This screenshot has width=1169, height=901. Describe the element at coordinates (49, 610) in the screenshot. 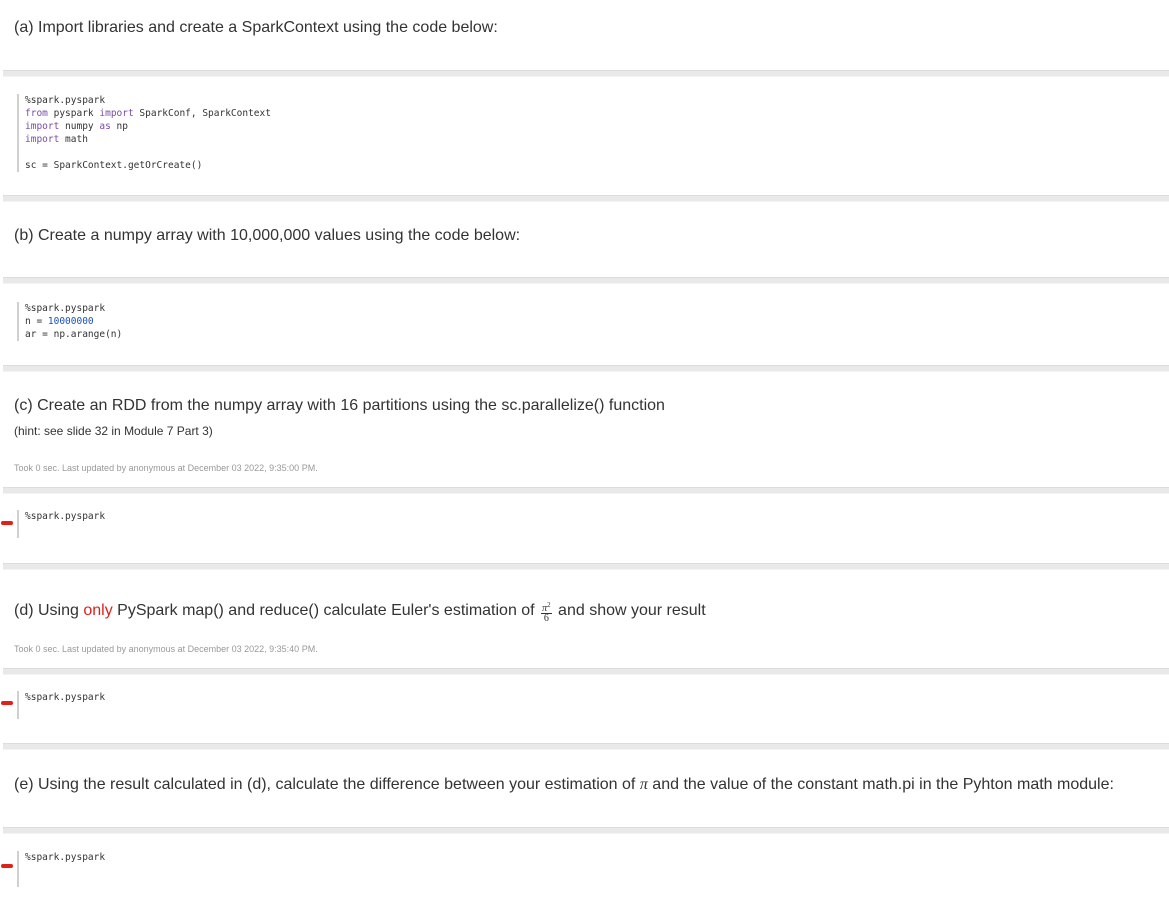

I see `text-span: (d) Using` at that location.